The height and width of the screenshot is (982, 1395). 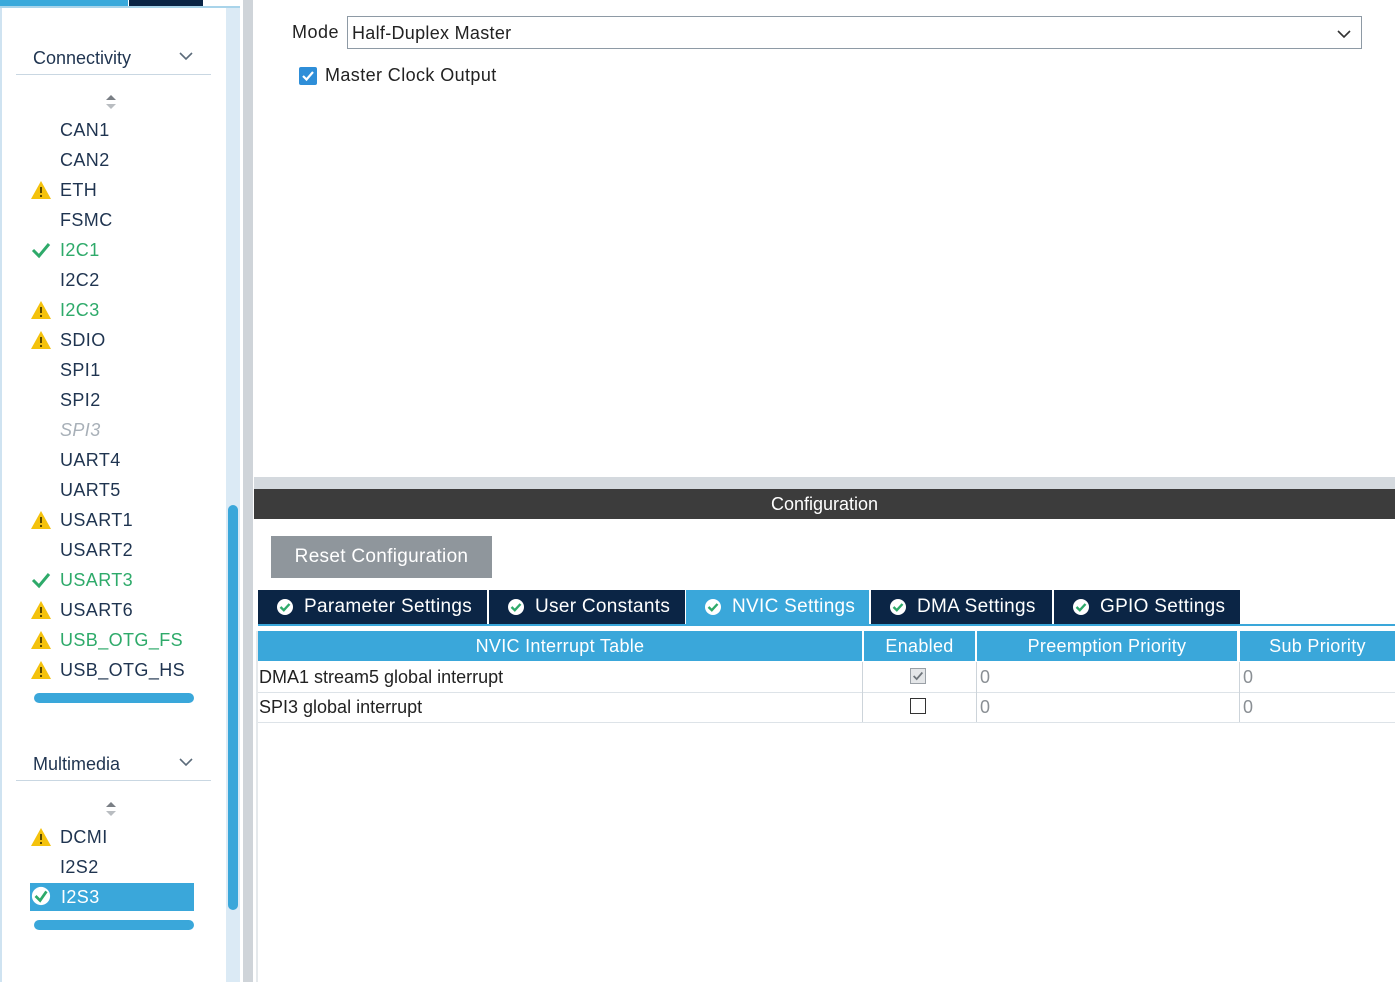 What do you see at coordinates (90, 460) in the screenshot?
I see `sidebar-item-label: UART4` at bounding box center [90, 460].